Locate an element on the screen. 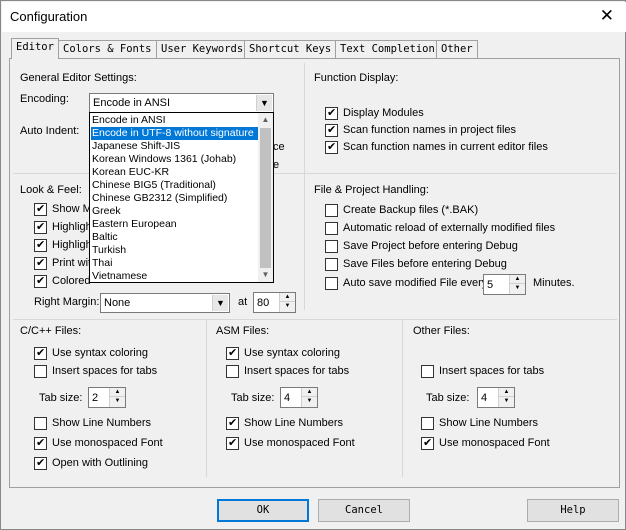  right-margin-column-spinner: 80 ▲ ▼ is located at coordinates (274, 302).